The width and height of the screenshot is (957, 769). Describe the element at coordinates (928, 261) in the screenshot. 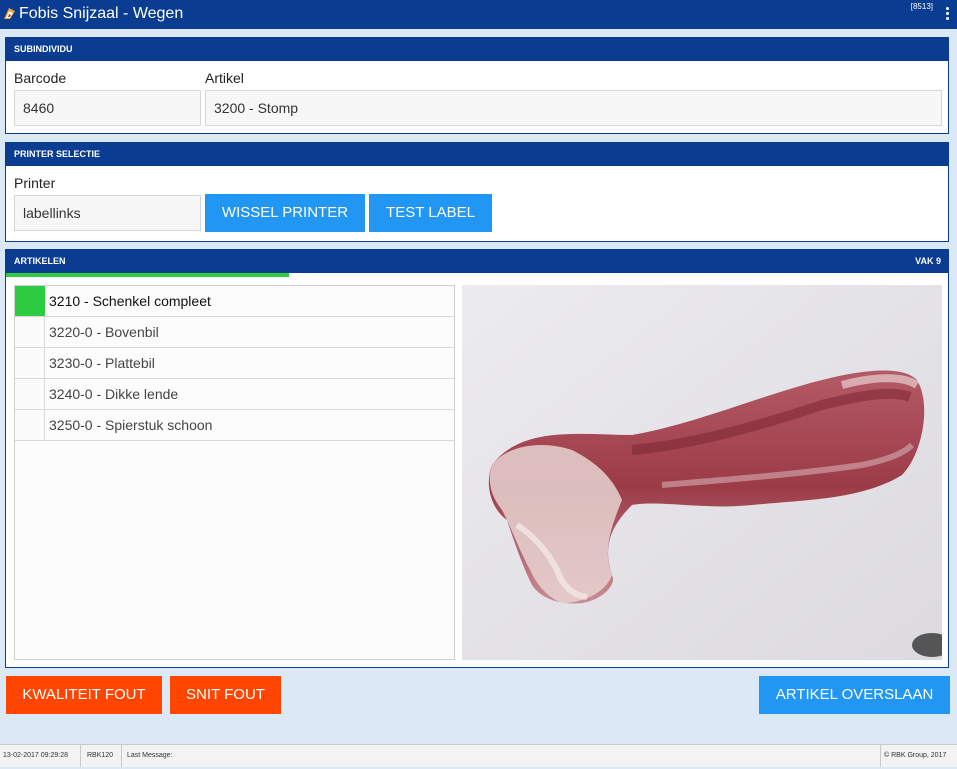

I see `vak-label: VAK 9` at that location.